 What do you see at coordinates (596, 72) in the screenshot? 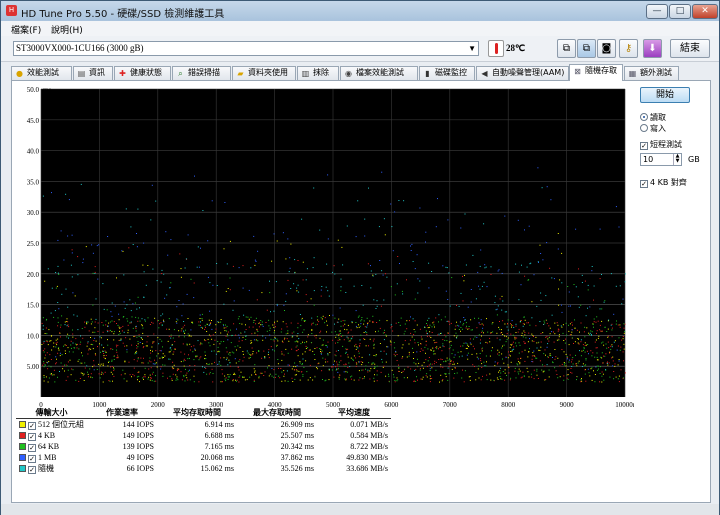
I see `tab-random-access: ⊠ 隨機存取` at bounding box center [596, 72].